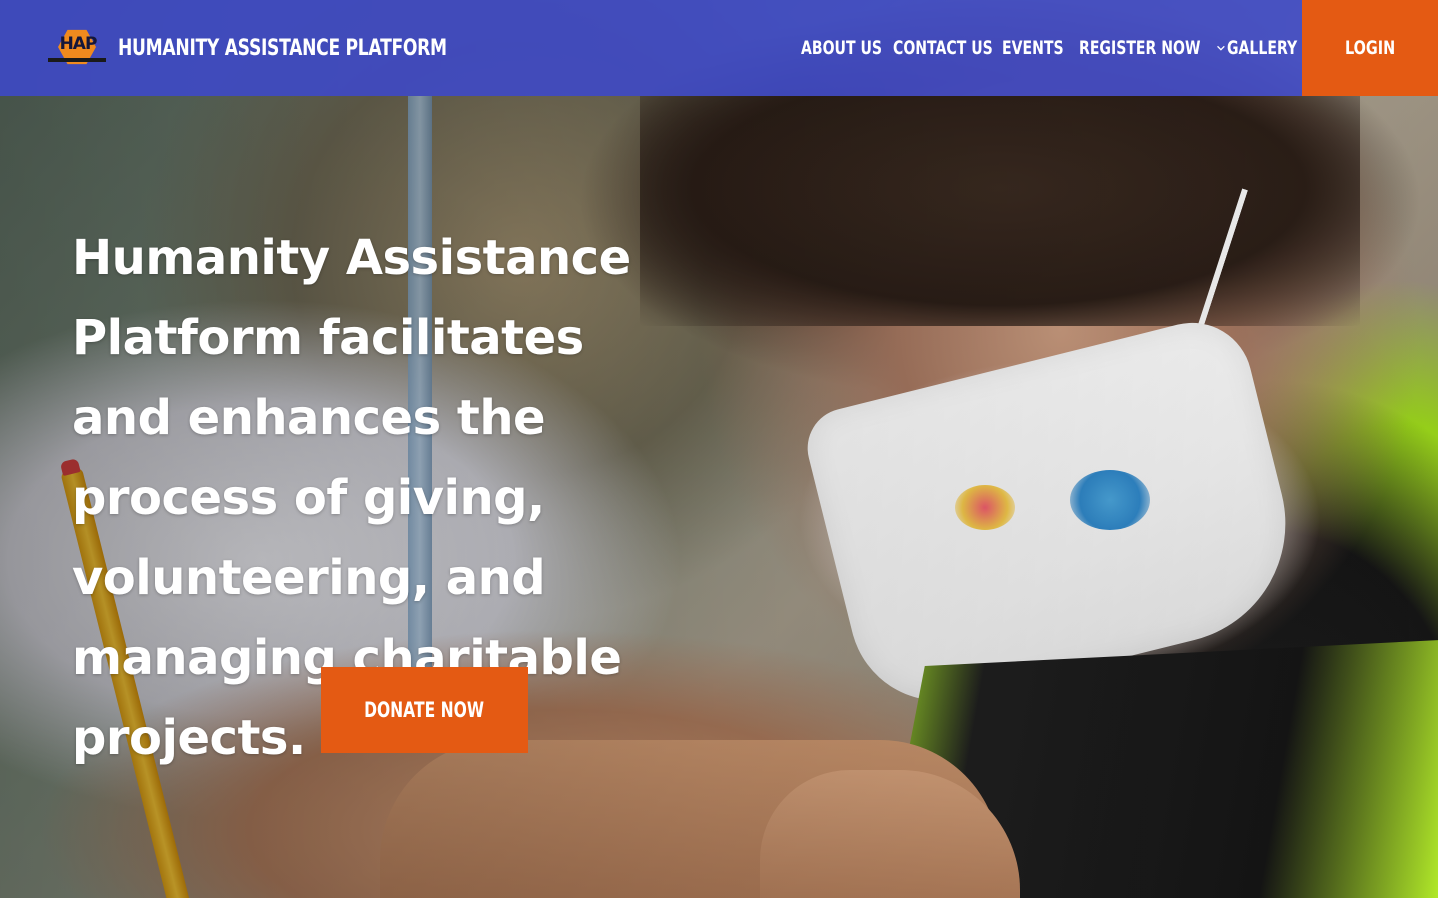  What do you see at coordinates (1221, 48) in the screenshot?
I see `chevron-down-icon` at bounding box center [1221, 48].